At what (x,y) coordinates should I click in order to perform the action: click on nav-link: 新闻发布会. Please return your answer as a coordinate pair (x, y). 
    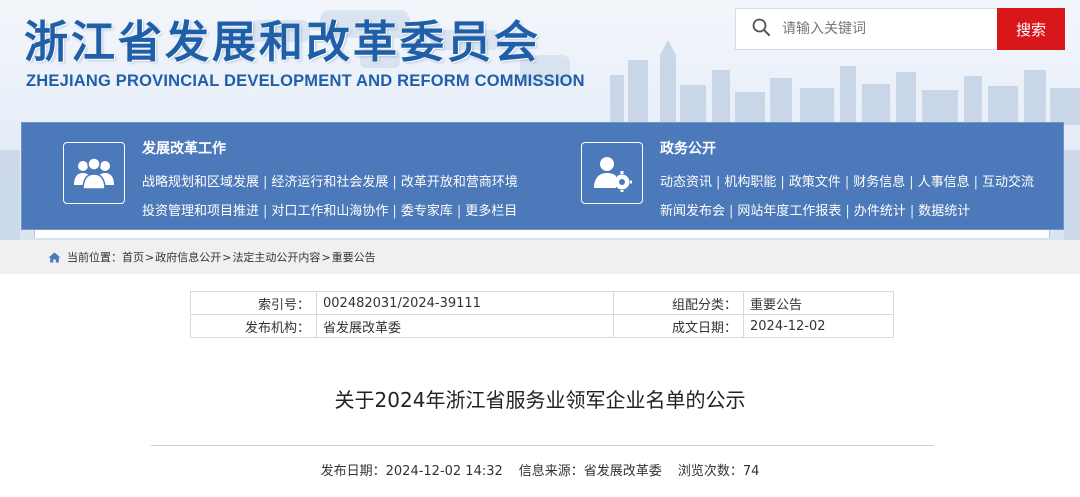
    Looking at the image, I should click on (692, 211).